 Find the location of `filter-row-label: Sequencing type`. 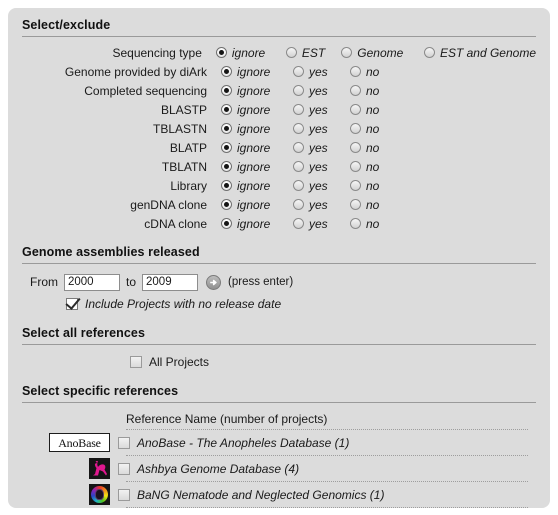

filter-row-label: Sequencing type is located at coordinates (157, 52).